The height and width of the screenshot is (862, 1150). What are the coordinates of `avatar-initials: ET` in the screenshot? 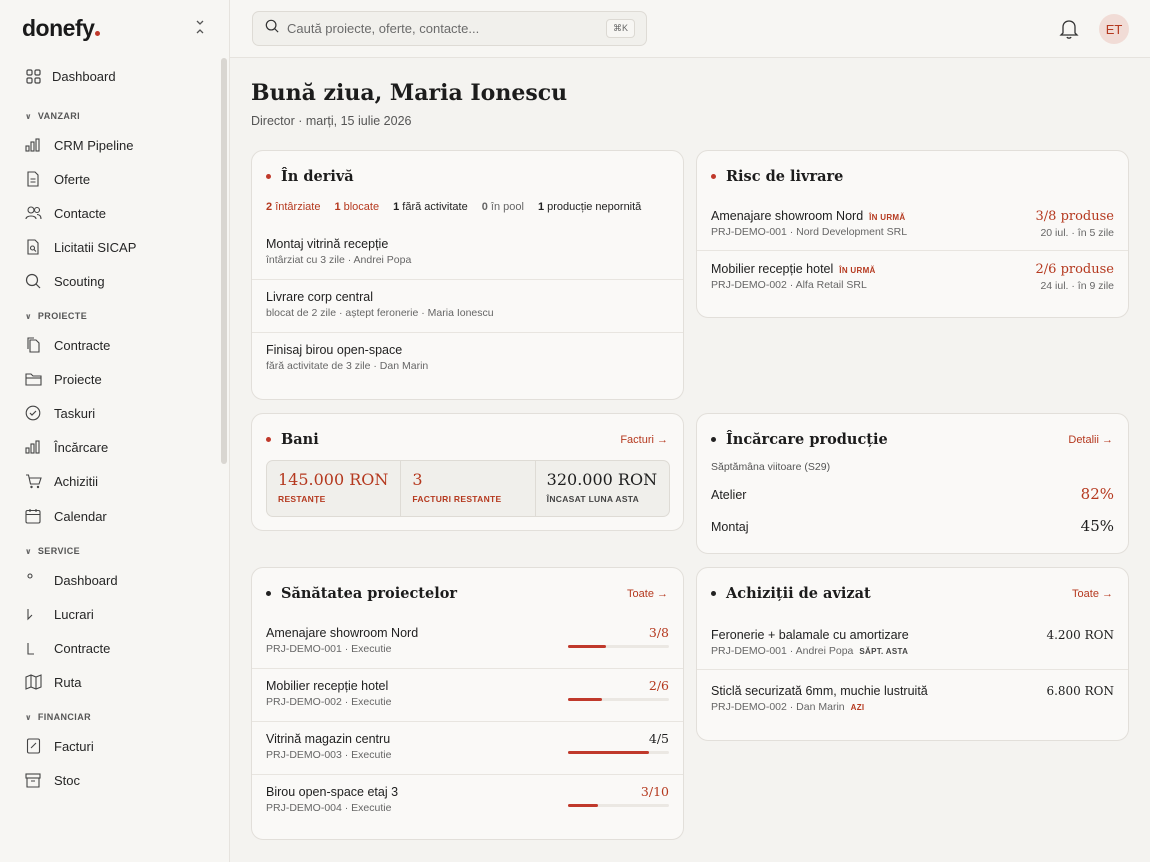 It's located at (1114, 29).